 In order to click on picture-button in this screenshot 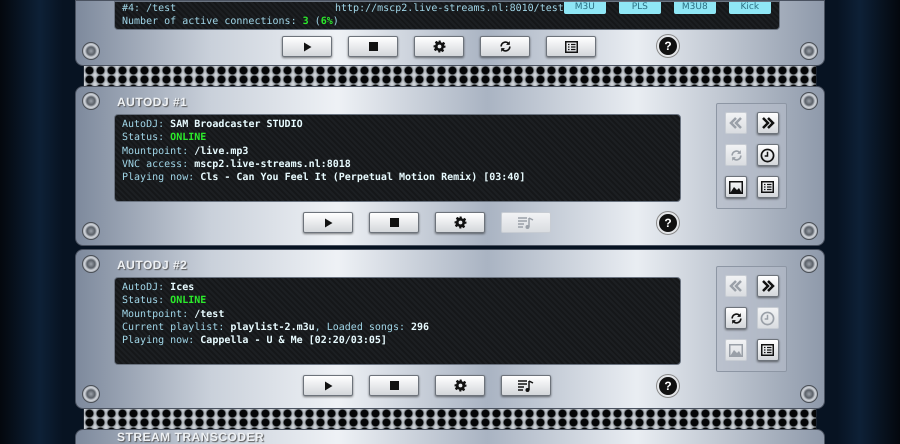, I will do `click(736, 187)`.